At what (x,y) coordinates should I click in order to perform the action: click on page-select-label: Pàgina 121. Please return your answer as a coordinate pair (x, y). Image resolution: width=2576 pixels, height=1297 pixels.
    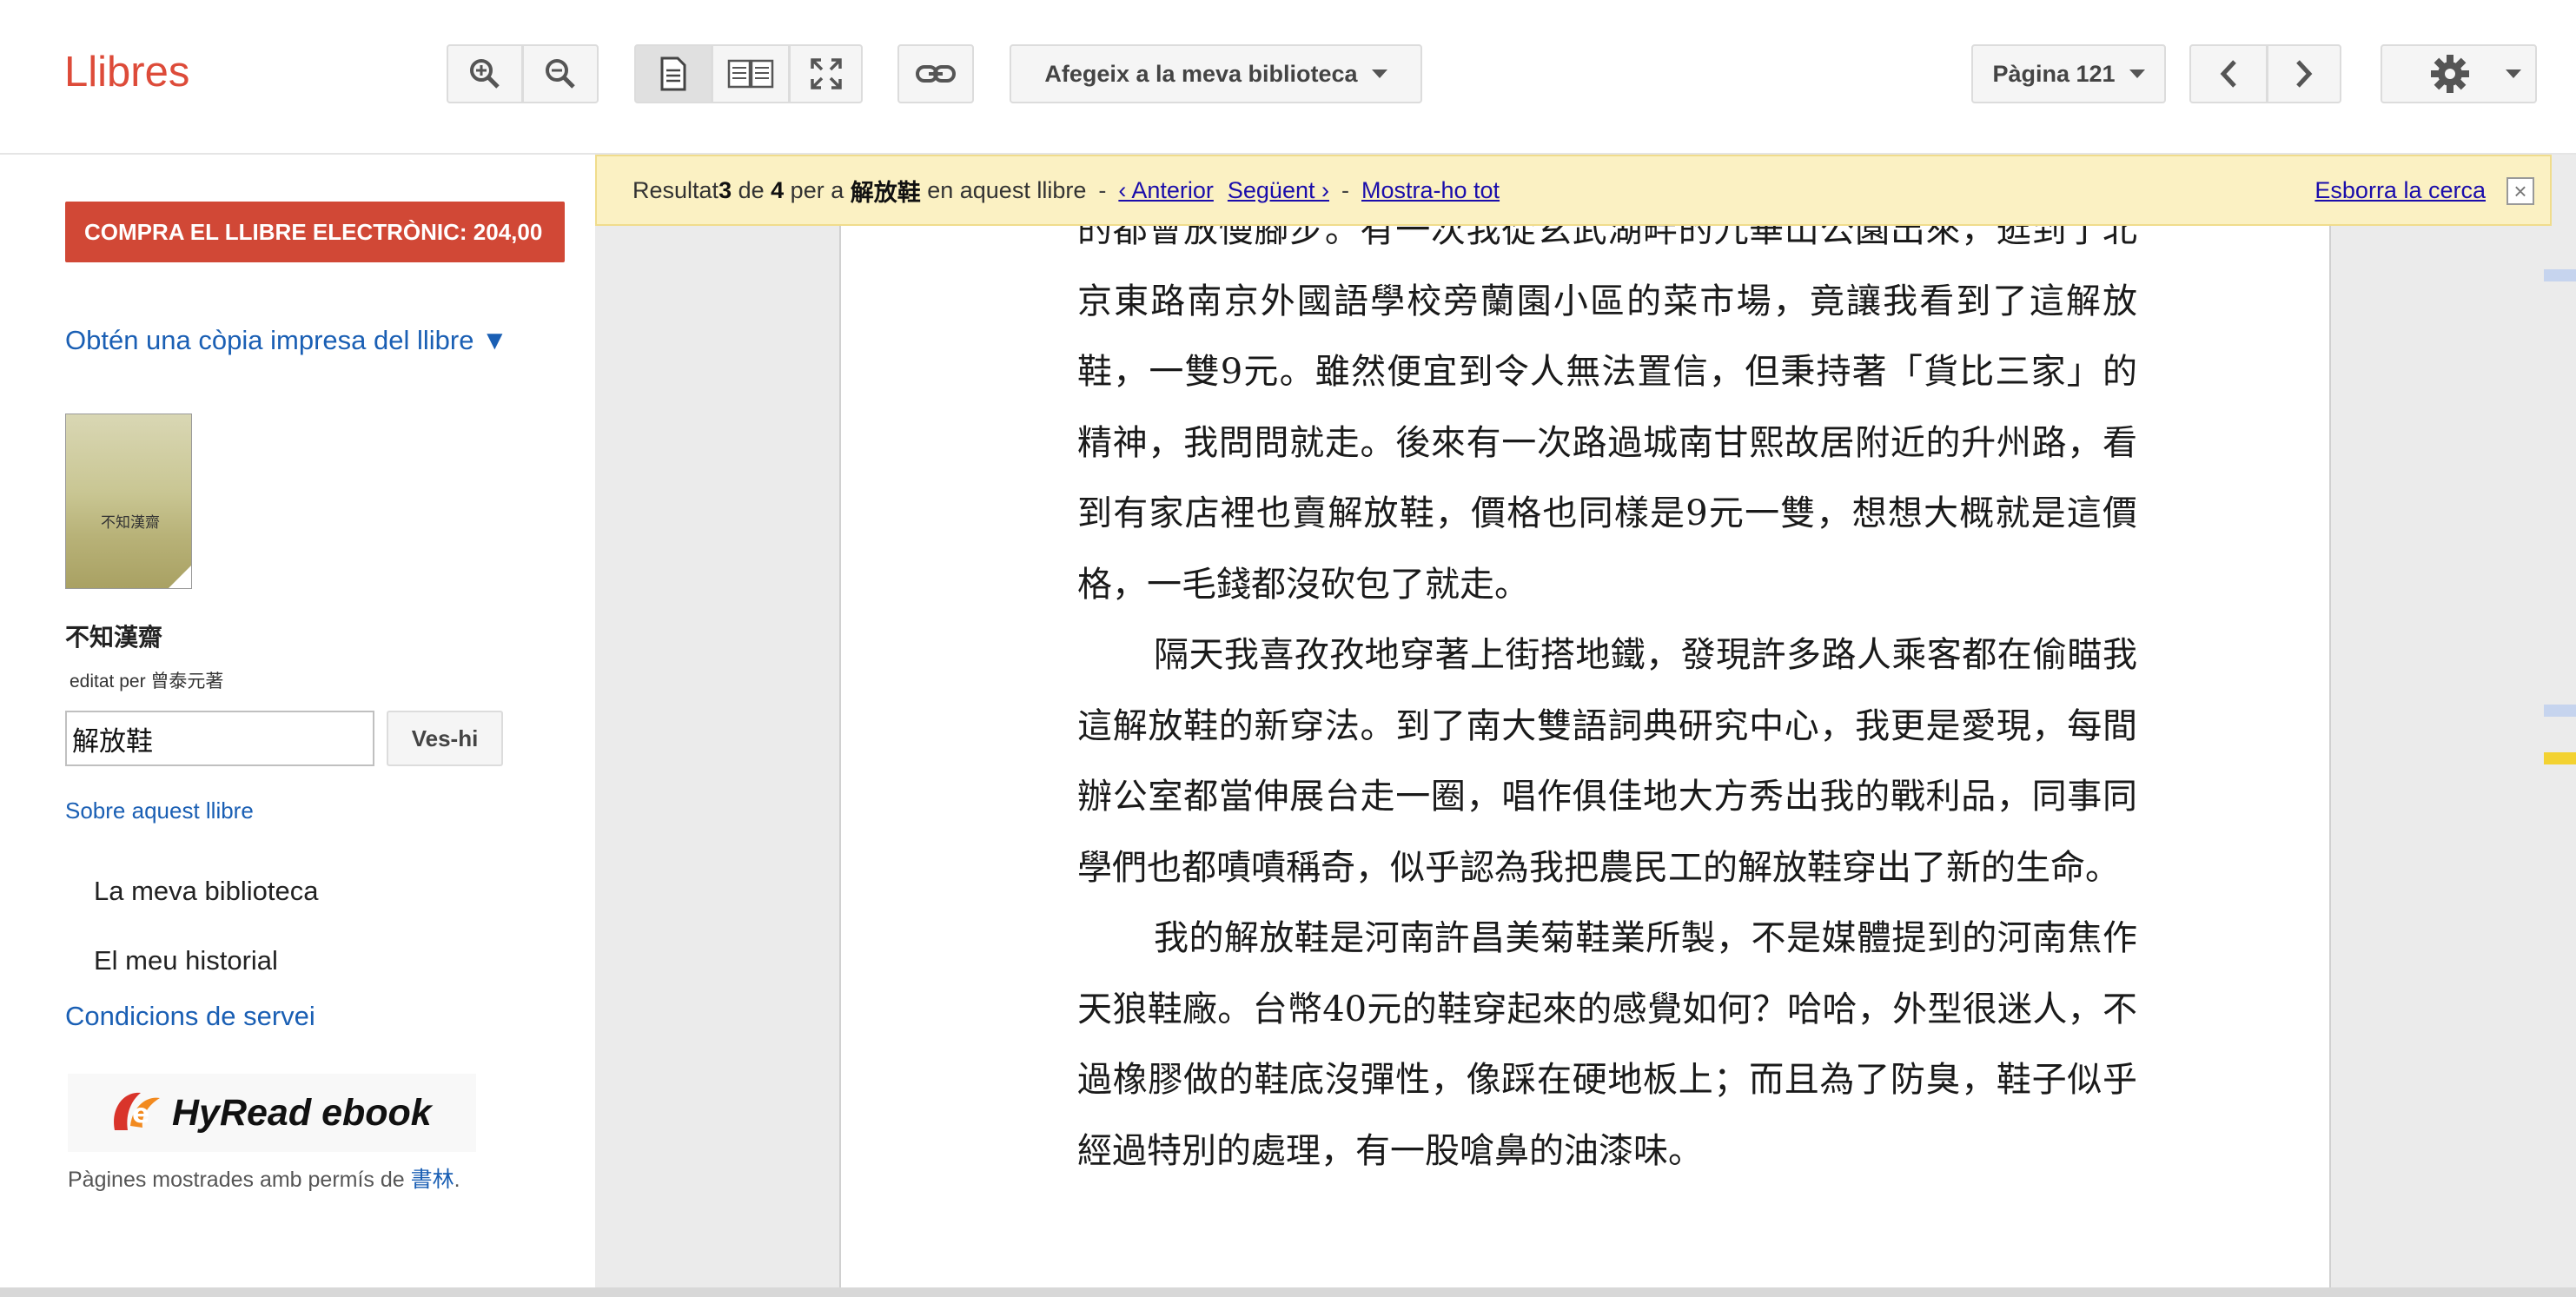
    Looking at the image, I should click on (2054, 73).